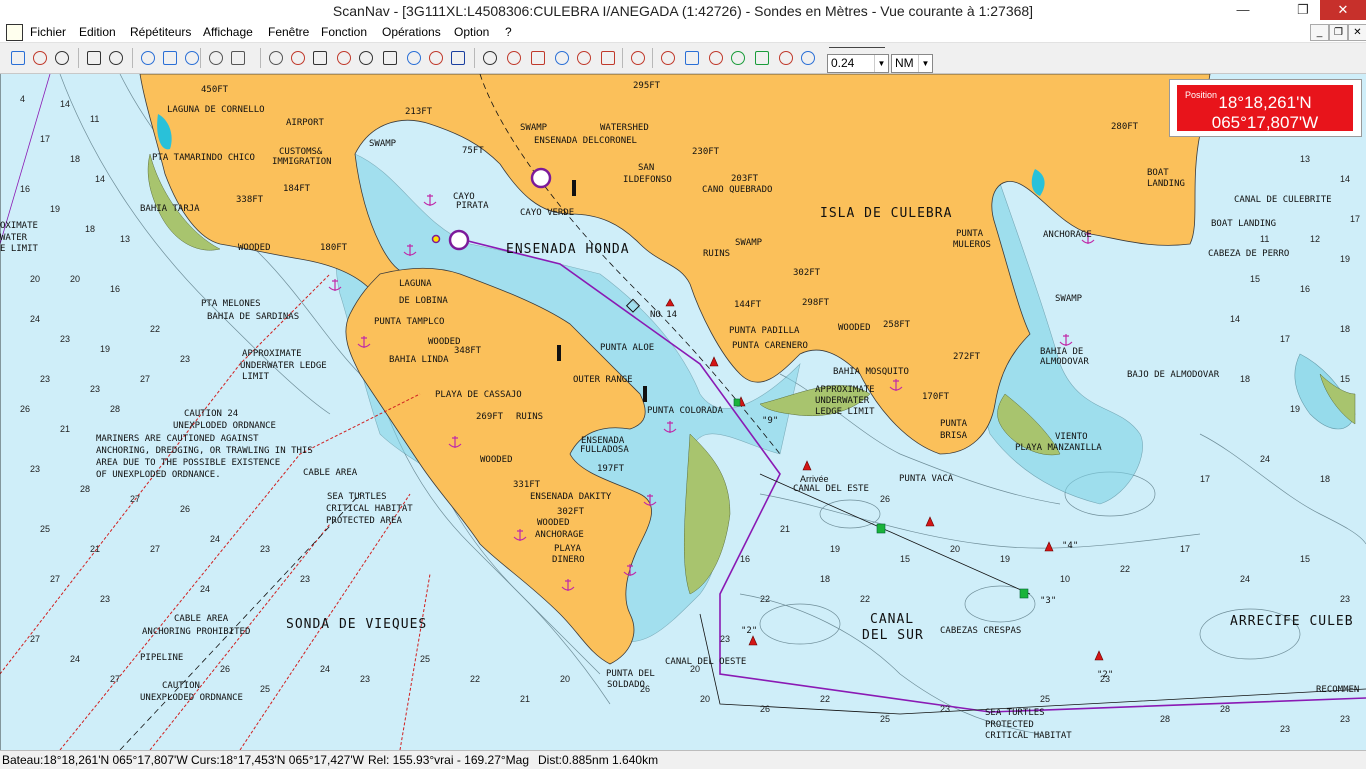  Describe the element at coordinates (471, 32) in the screenshot. I see `menu-option: Option` at that location.